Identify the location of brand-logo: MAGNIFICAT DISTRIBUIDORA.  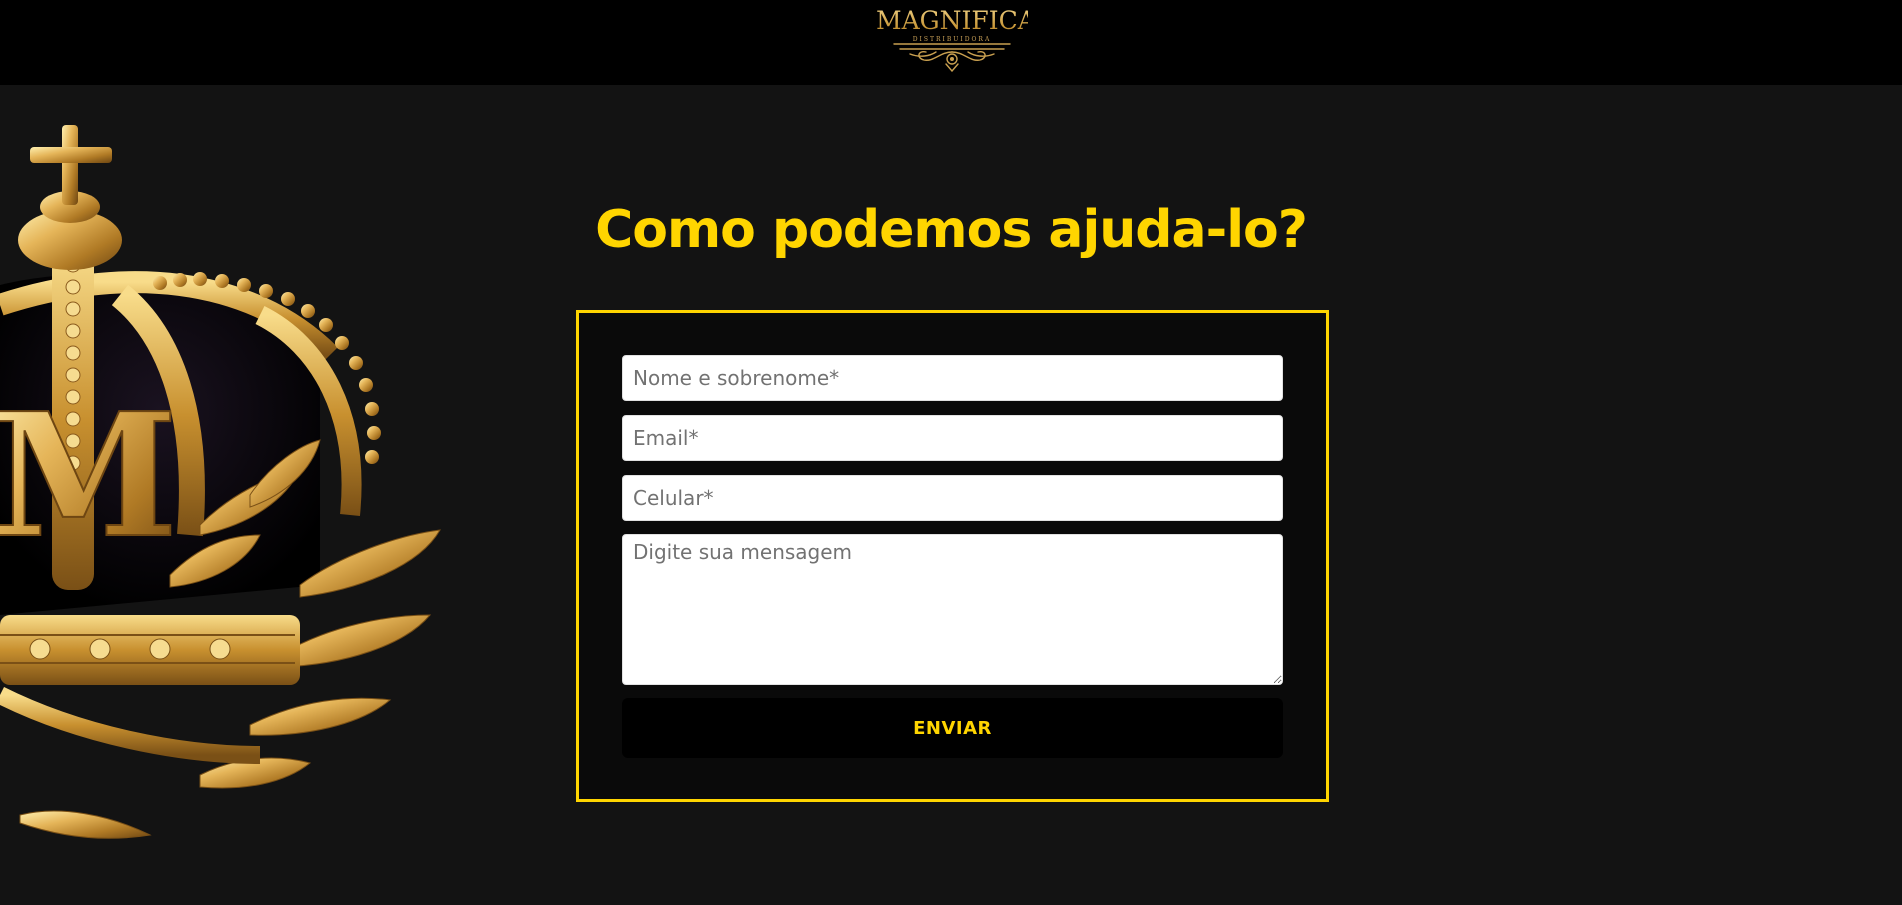
(964, 39).